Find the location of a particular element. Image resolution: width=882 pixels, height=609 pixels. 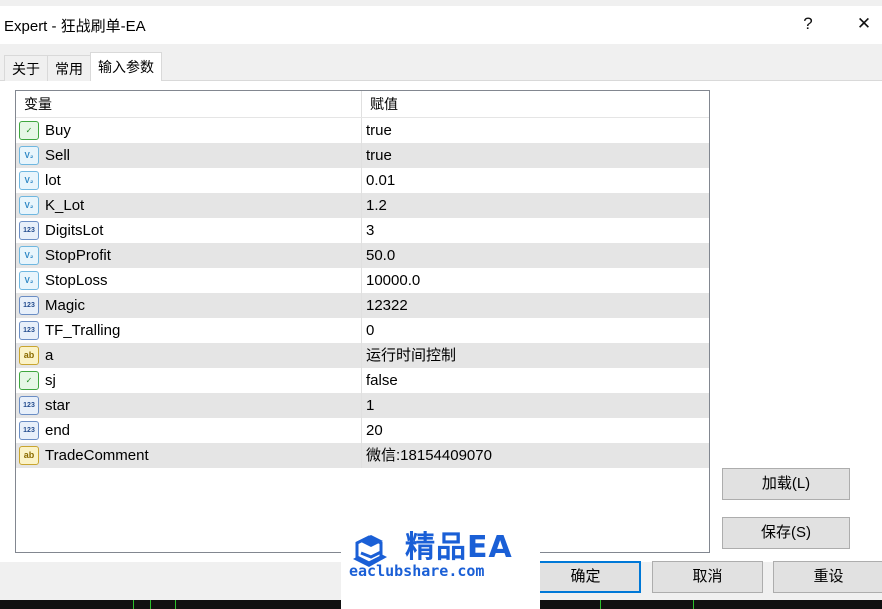

variable-name: StopProfit is located at coordinates (78, 255).